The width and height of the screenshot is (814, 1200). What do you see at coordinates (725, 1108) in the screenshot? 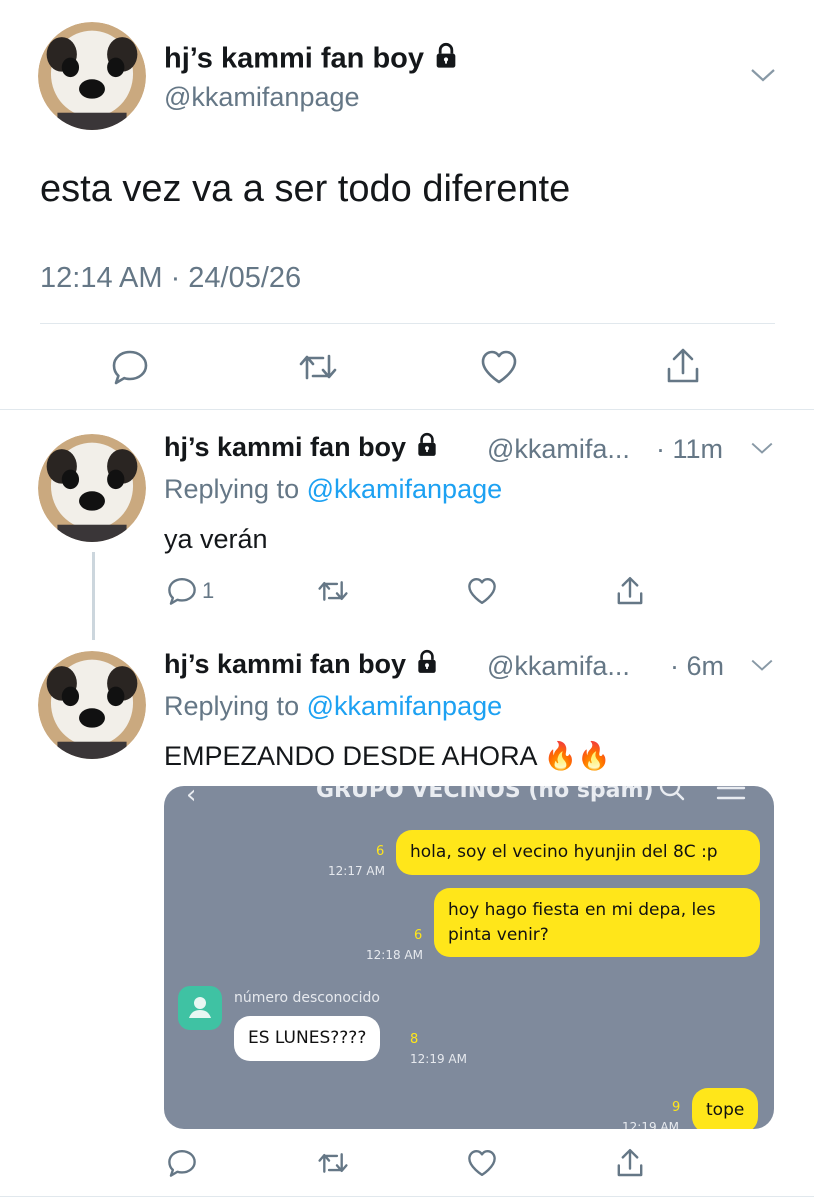
I see `chat-message: tope` at bounding box center [725, 1108].